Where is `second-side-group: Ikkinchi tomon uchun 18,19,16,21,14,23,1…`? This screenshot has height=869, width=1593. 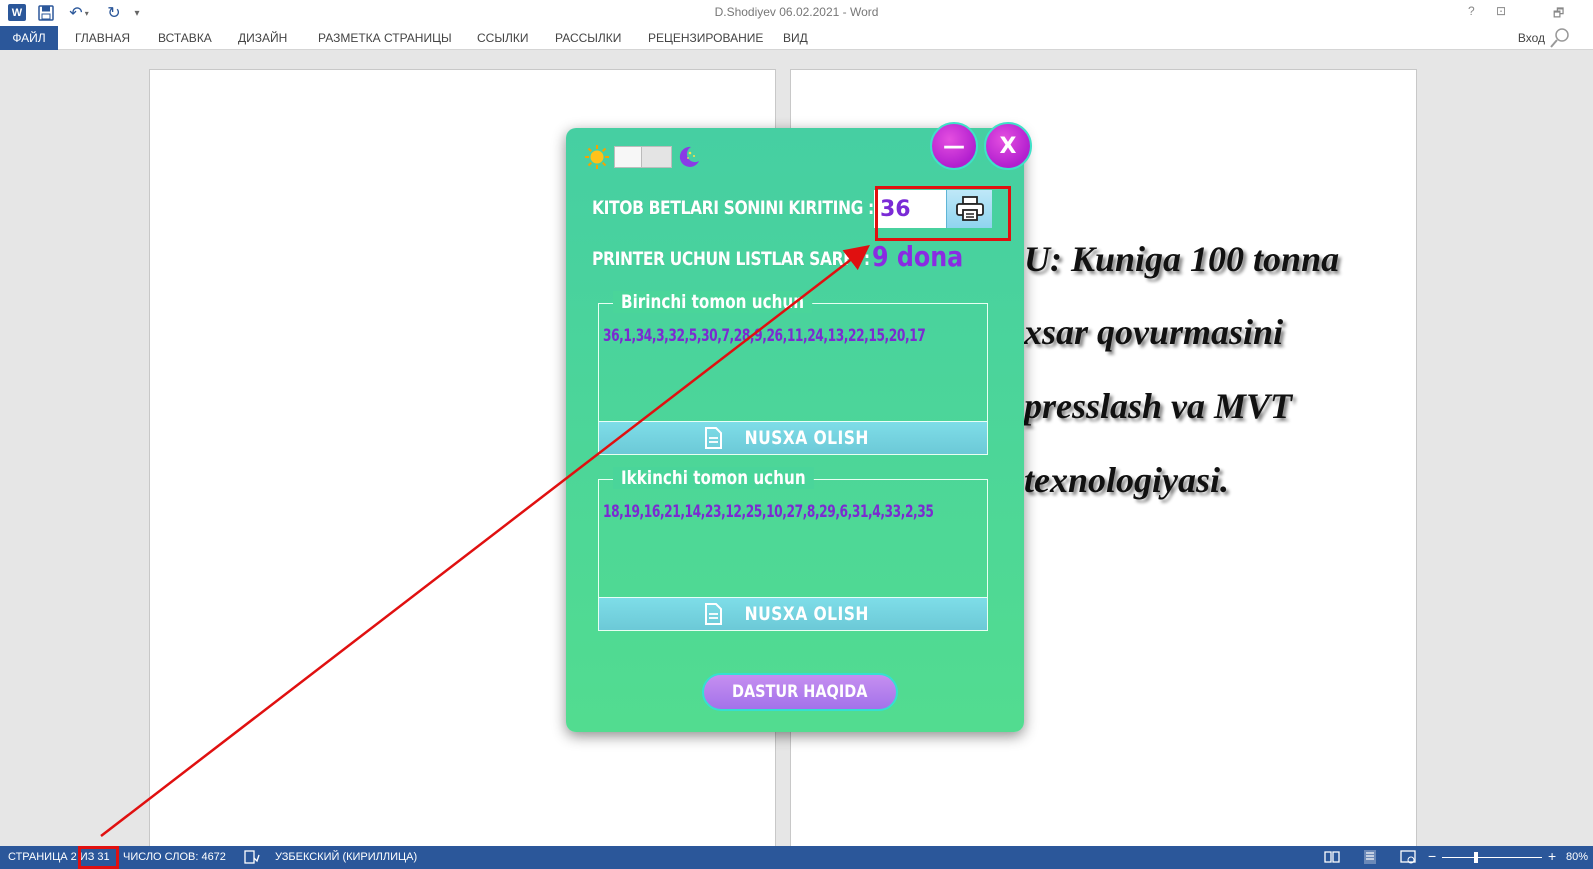
second-side-group: Ikkinchi tomon uchun 18,19,16,21,14,23,1… is located at coordinates (793, 549).